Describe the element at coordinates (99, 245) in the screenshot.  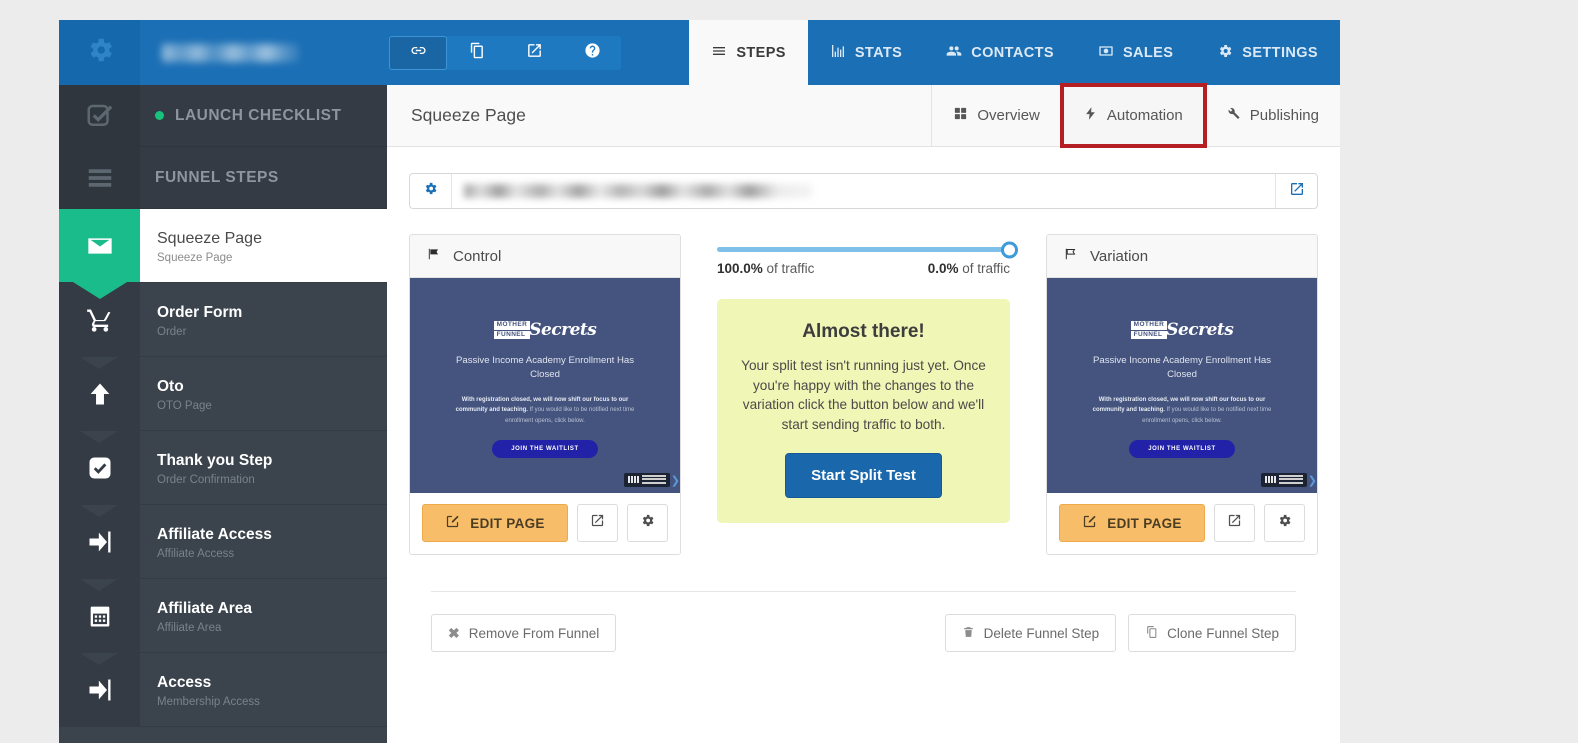
I see `envelope-icon` at that location.